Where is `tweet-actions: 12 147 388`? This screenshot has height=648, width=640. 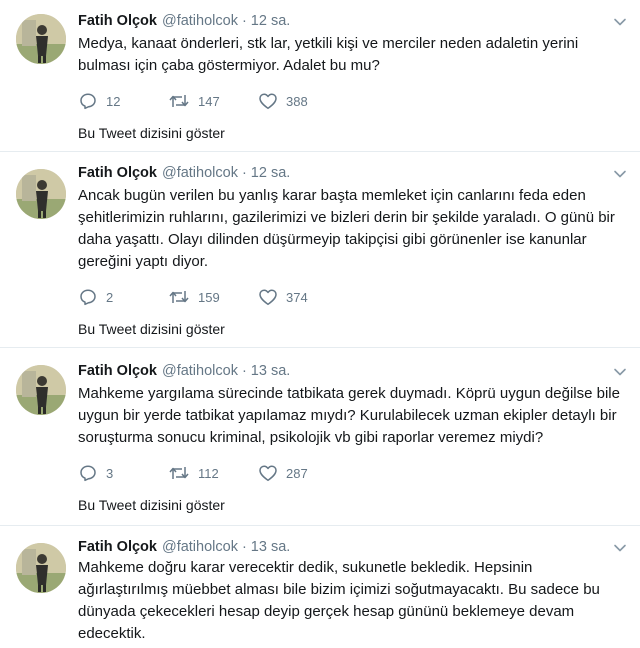
tweet-actions: 12 147 388 is located at coordinates (208, 101).